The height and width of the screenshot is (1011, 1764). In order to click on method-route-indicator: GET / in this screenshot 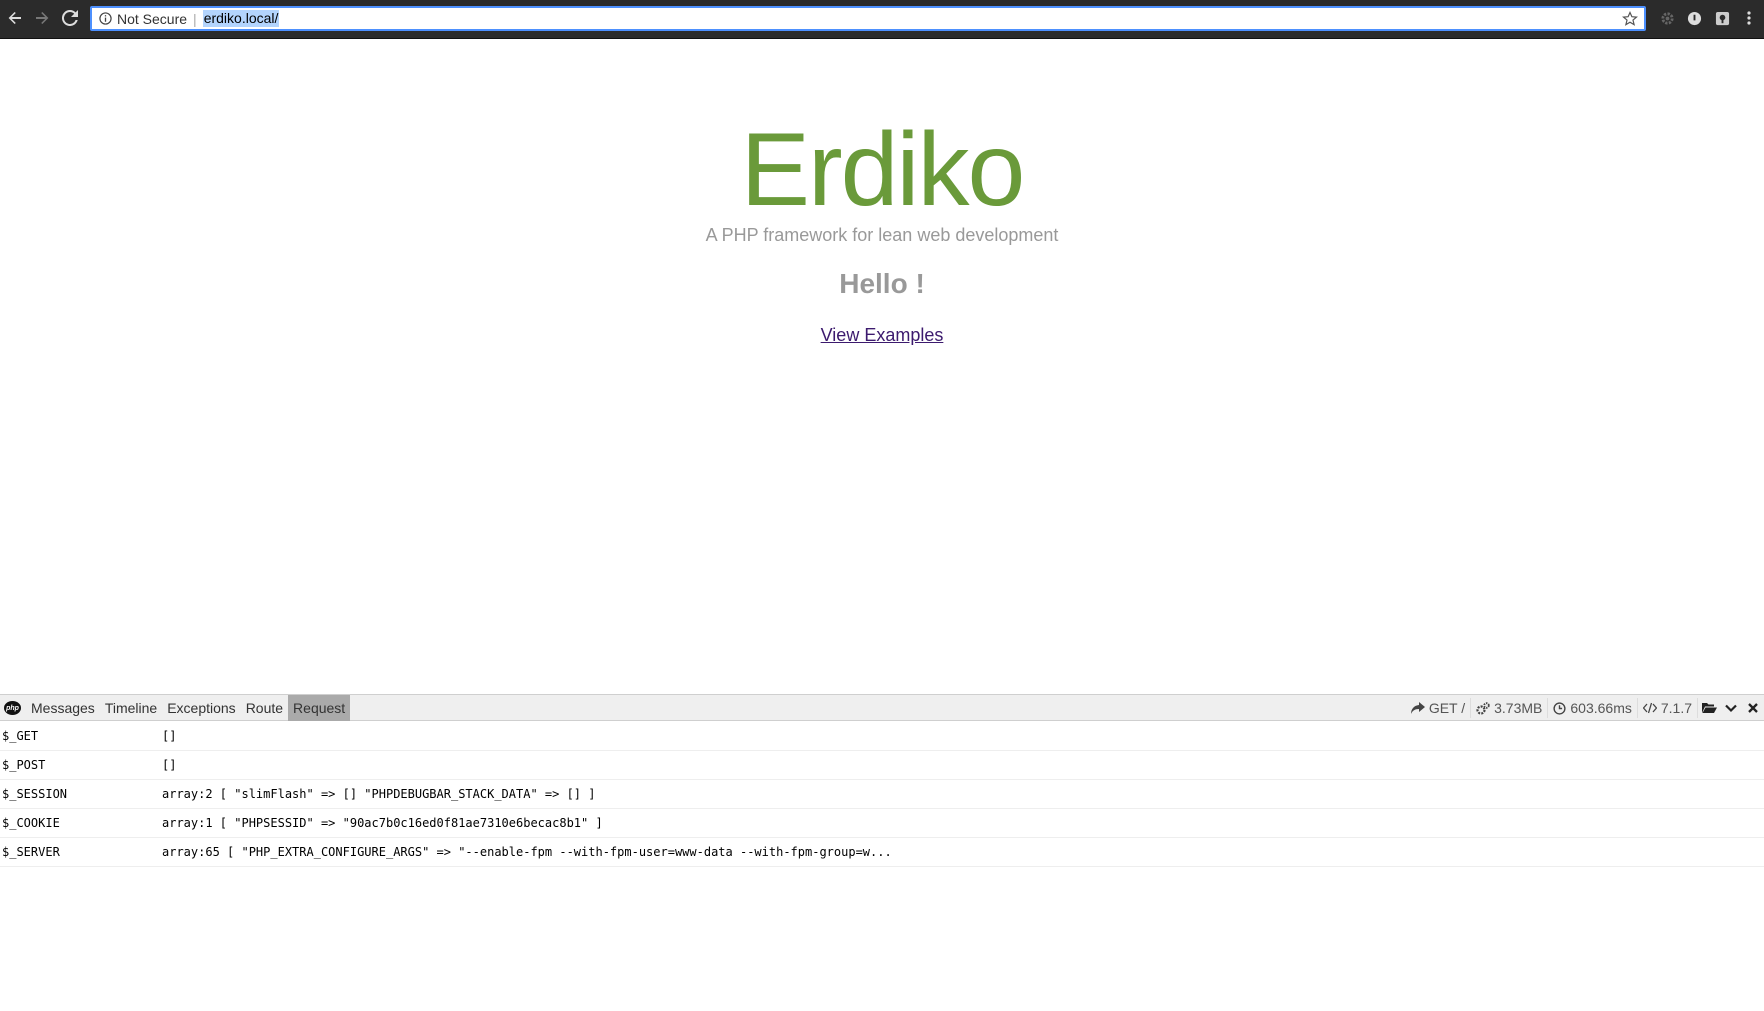, I will do `click(1439, 708)`.